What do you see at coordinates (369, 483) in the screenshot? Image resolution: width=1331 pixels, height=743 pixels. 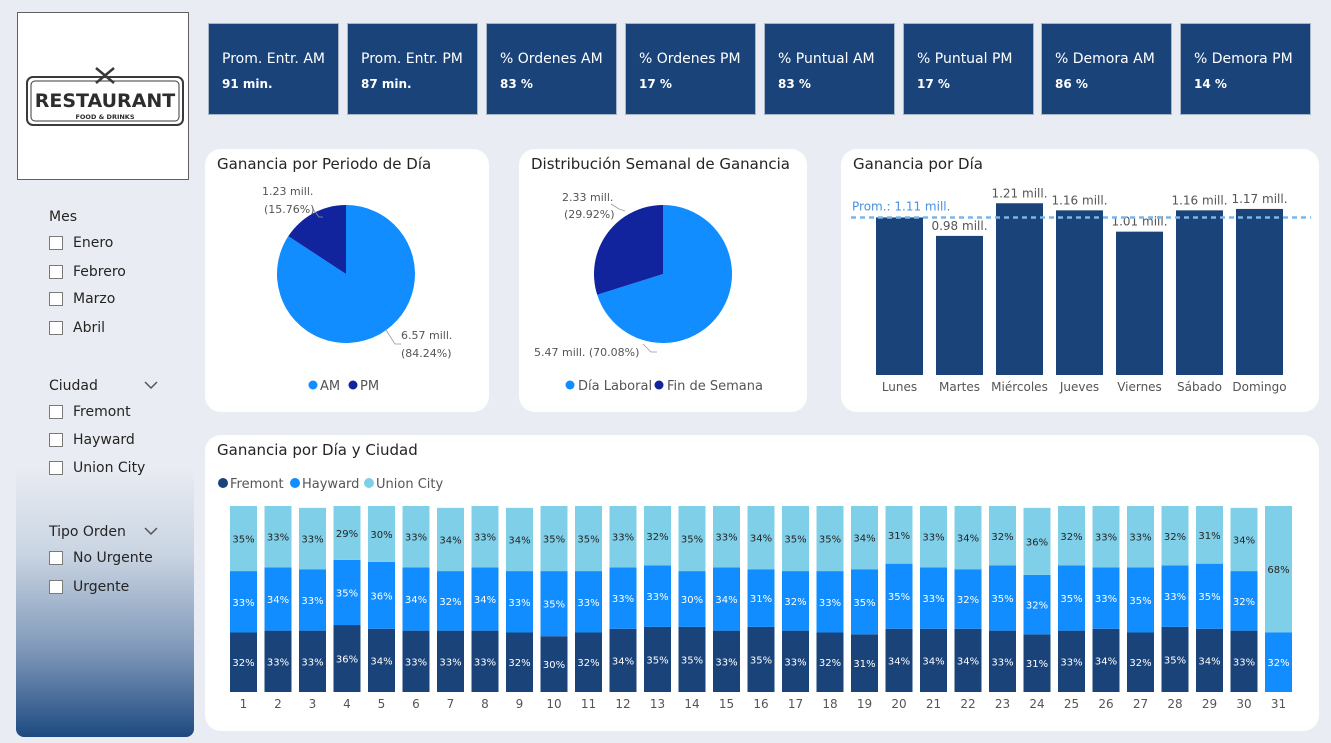 I see `legend-swatch-union-city` at bounding box center [369, 483].